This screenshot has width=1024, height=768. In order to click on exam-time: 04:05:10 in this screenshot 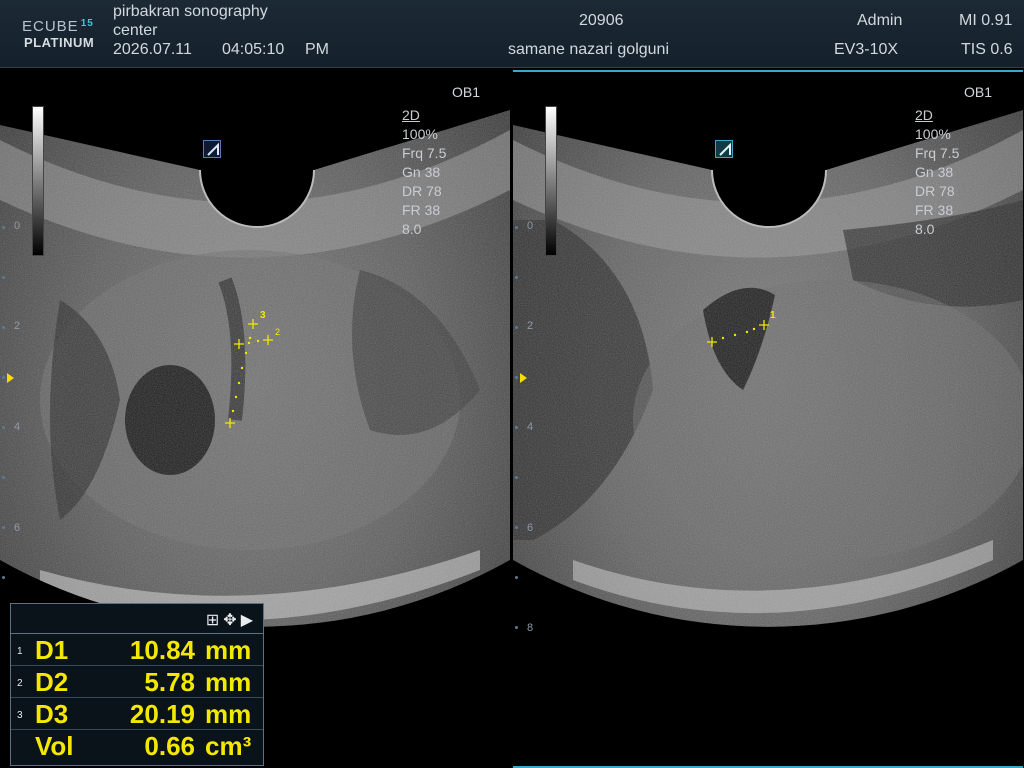, I will do `click(253, 49)`.